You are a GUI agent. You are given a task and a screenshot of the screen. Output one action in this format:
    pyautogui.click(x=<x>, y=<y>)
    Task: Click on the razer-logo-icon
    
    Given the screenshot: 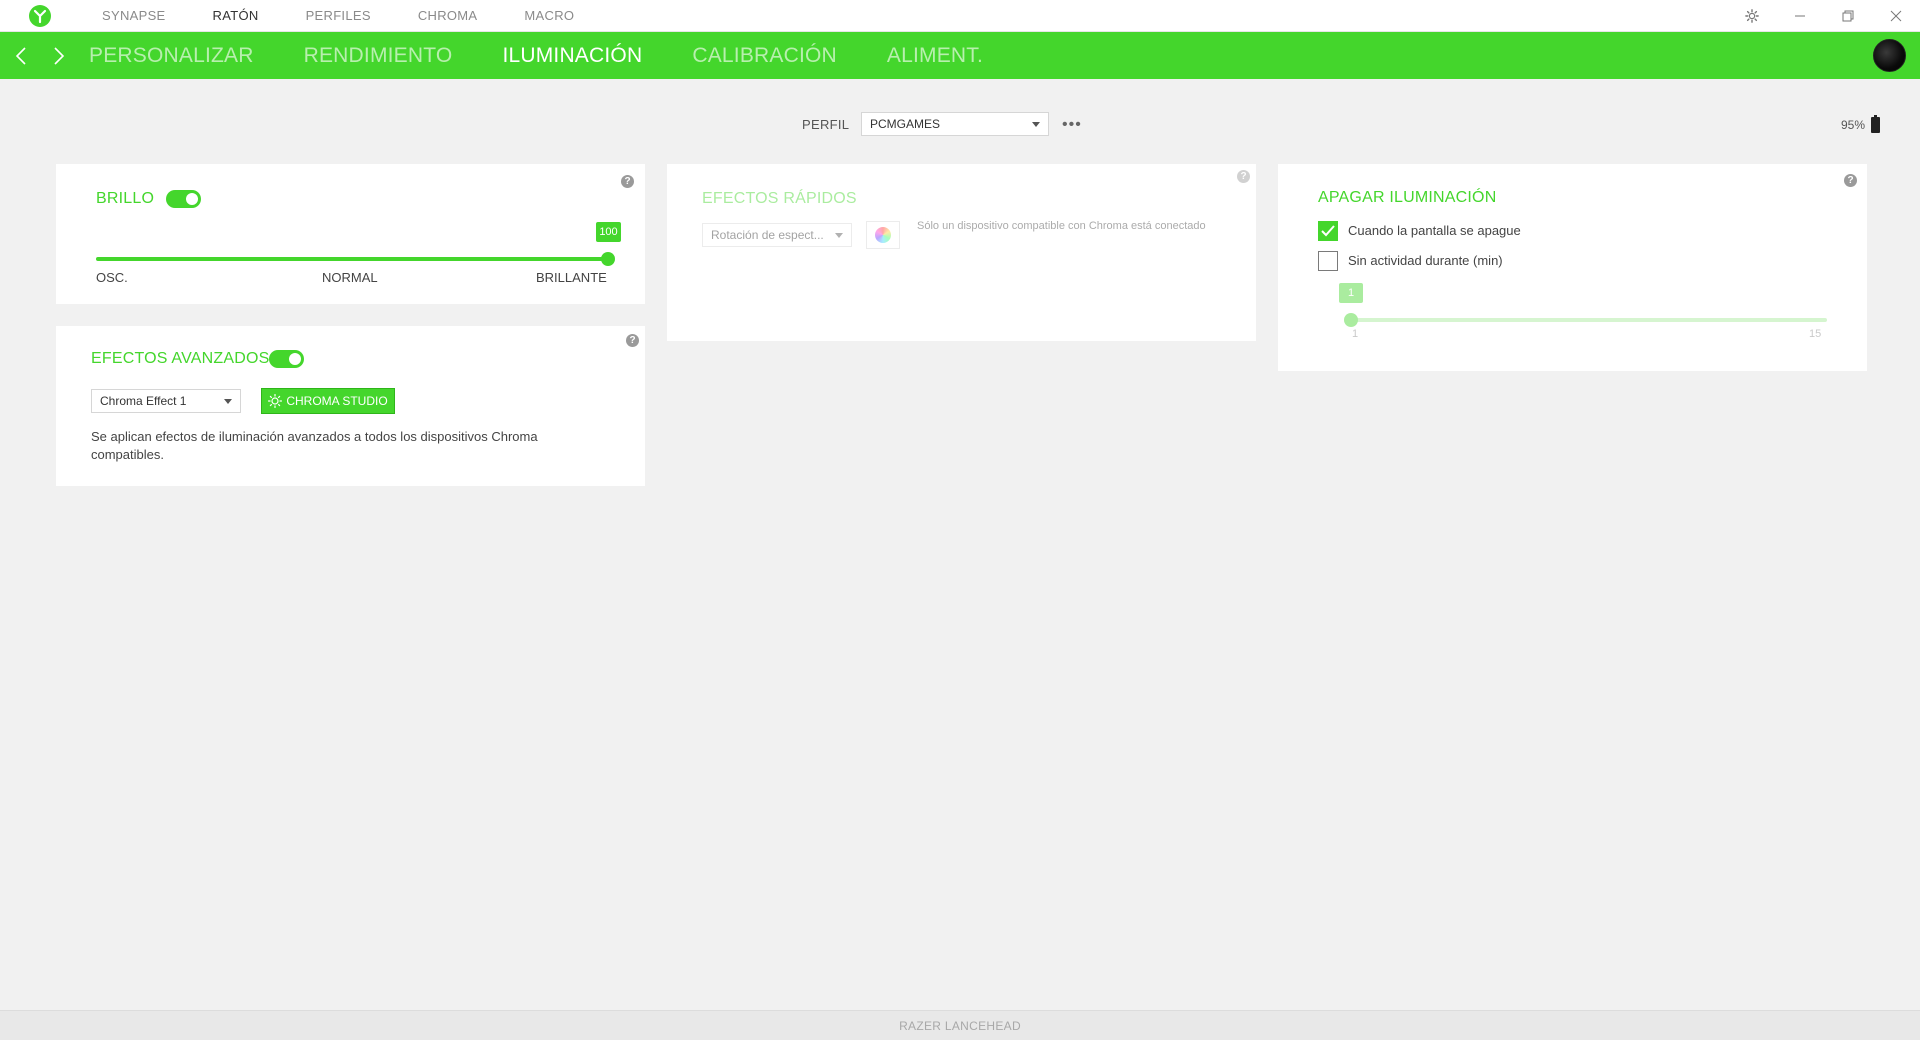 What is the action you would take?
    pyautogui.click(x=40, y=16)
    